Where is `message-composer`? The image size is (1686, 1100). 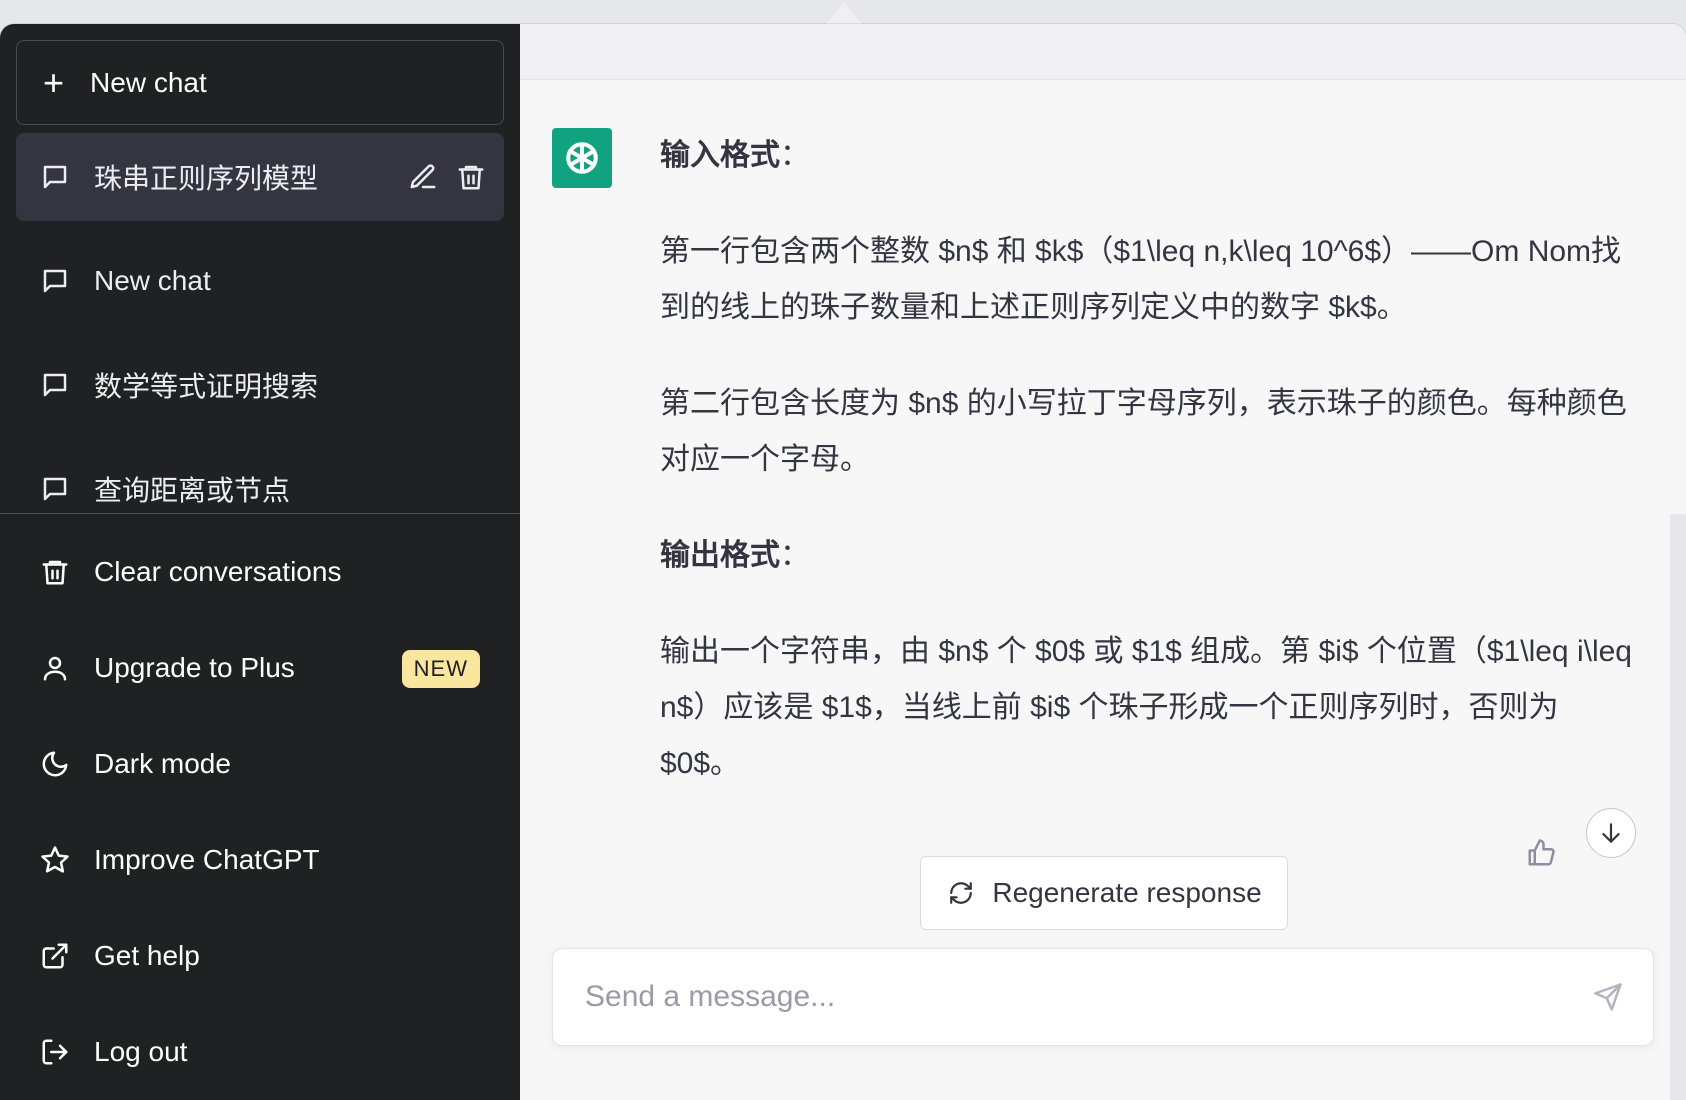
message-composer is located at coordinates (1103, 997).